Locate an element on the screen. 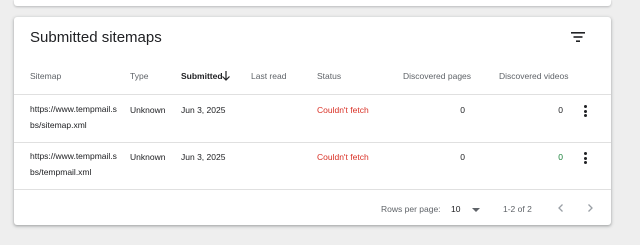 This screenshot has width=640, height=245. sitemap-url: https://www.tempmail.sbs/sitemap.xml is located at coordinates (73, 117).